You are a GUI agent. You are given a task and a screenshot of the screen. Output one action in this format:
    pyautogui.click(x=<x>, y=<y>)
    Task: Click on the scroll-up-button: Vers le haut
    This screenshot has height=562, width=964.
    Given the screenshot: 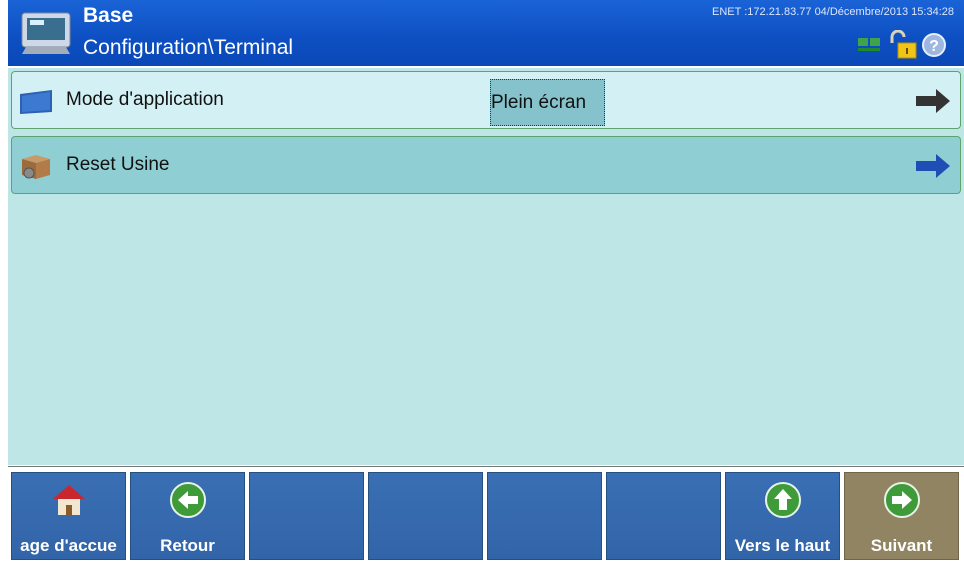 What is the action you would take?
    pyautogui.click(x=782, y=516)
    